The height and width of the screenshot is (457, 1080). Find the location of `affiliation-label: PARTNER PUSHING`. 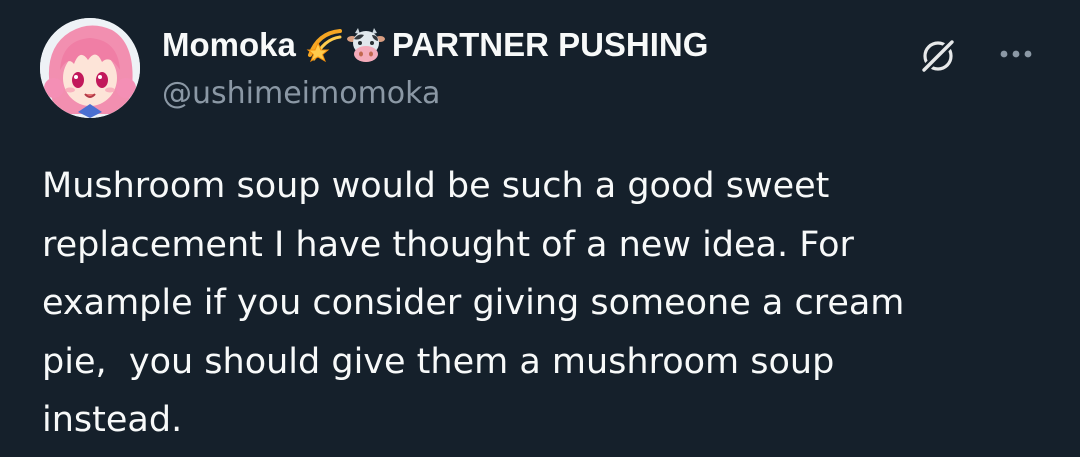

affiliation-label: PARTNER PUSHING is located at coordinates (550, 44).